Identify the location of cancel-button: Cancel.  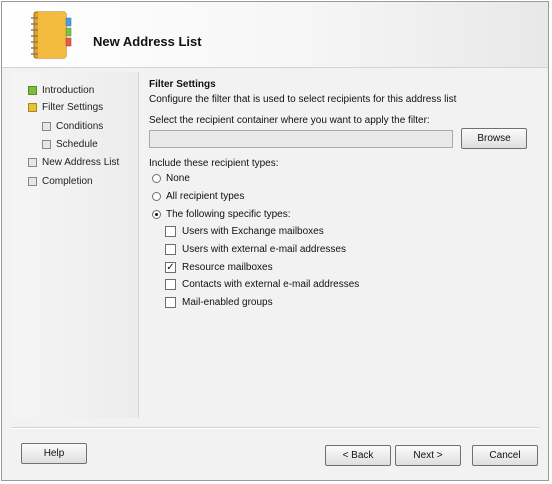
(505, 455).